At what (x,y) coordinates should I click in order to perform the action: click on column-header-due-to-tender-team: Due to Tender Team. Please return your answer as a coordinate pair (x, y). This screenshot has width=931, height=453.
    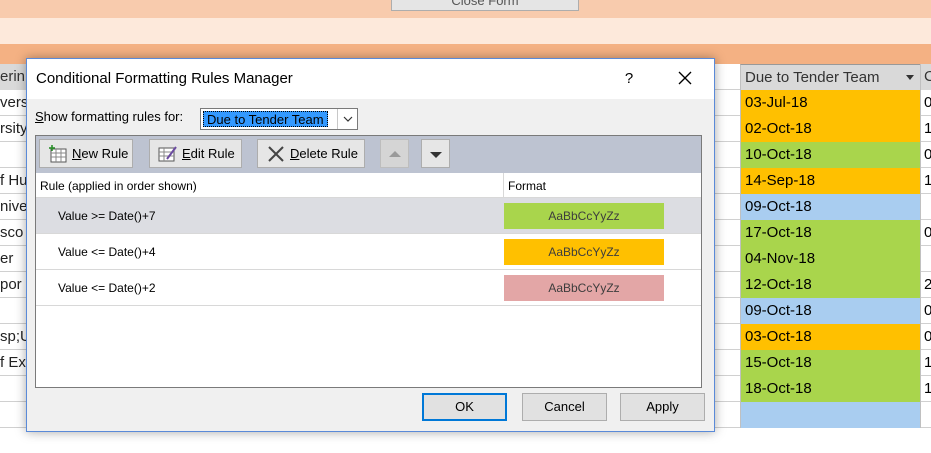
    Looking at the image, I should click on (830, 77).